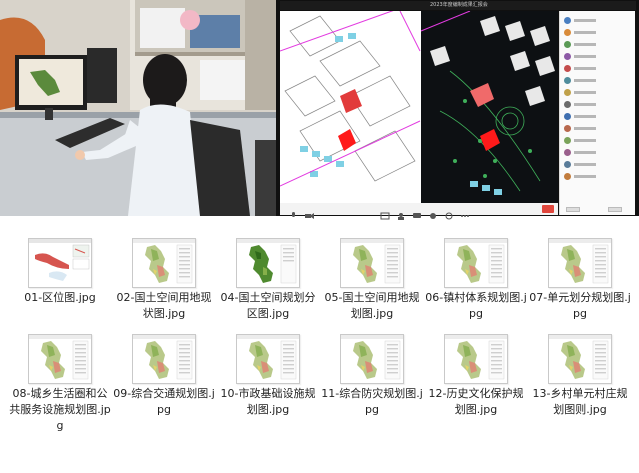  I want to click on file-item: 10-市政基础设施规划图.jpg, so click(268, 394).